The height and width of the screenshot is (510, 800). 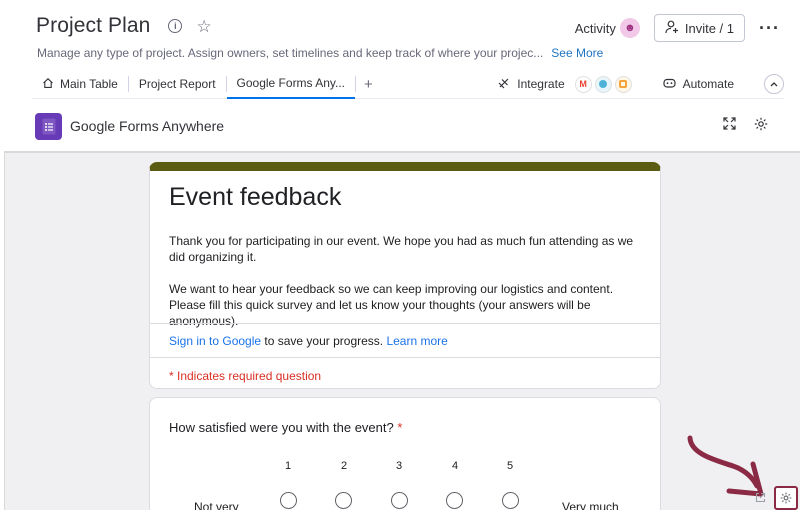 I want to click on header-actions: Activity ☻ Invite / 1 ···, so click(x=677, y=28).